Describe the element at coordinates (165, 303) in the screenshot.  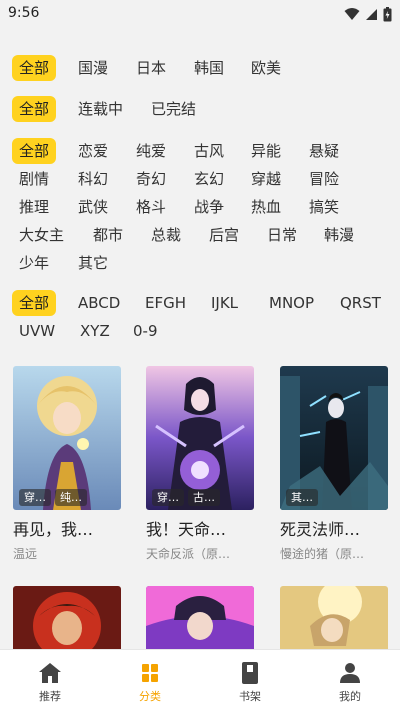
I see `letter-chip: EFGH` at that location.